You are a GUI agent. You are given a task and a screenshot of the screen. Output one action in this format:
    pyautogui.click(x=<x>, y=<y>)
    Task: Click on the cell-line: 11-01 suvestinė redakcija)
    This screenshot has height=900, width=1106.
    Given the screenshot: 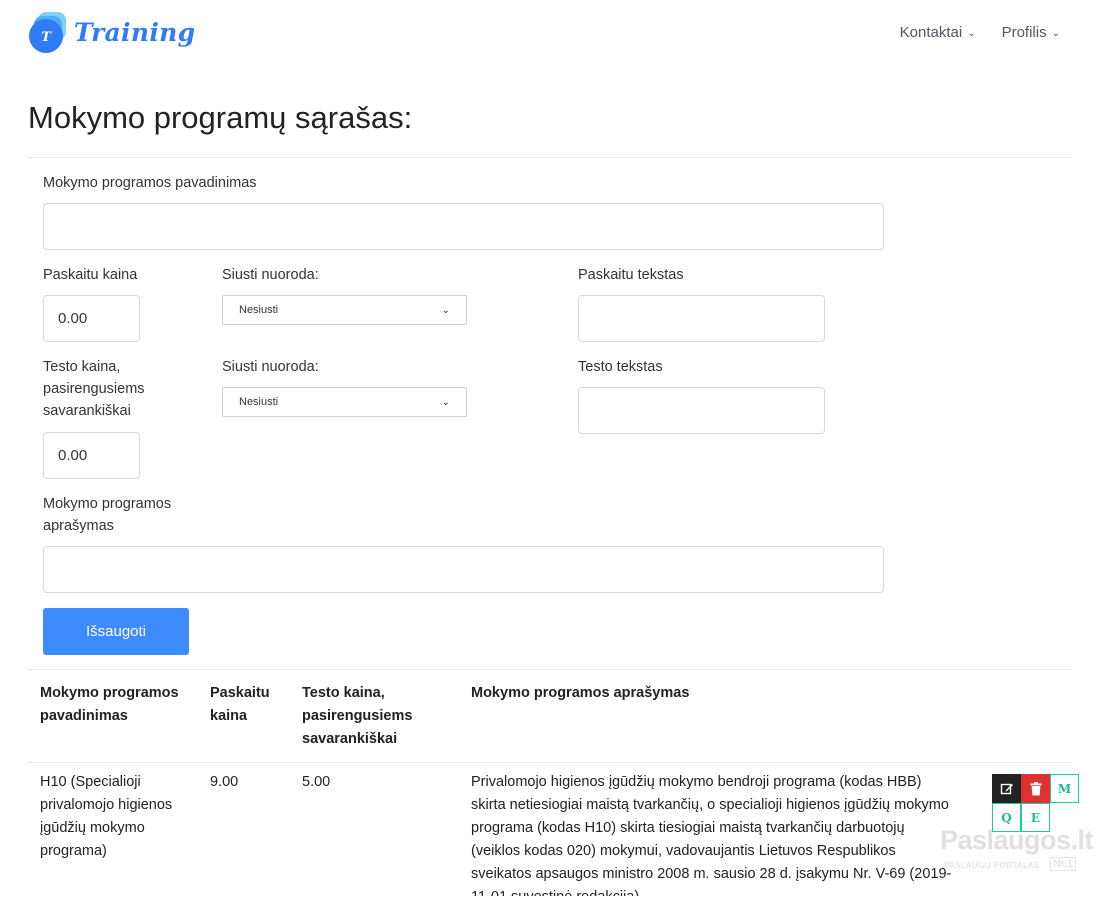 What is the action you would take?
    pyautogui.click(x=726, y=891)
    